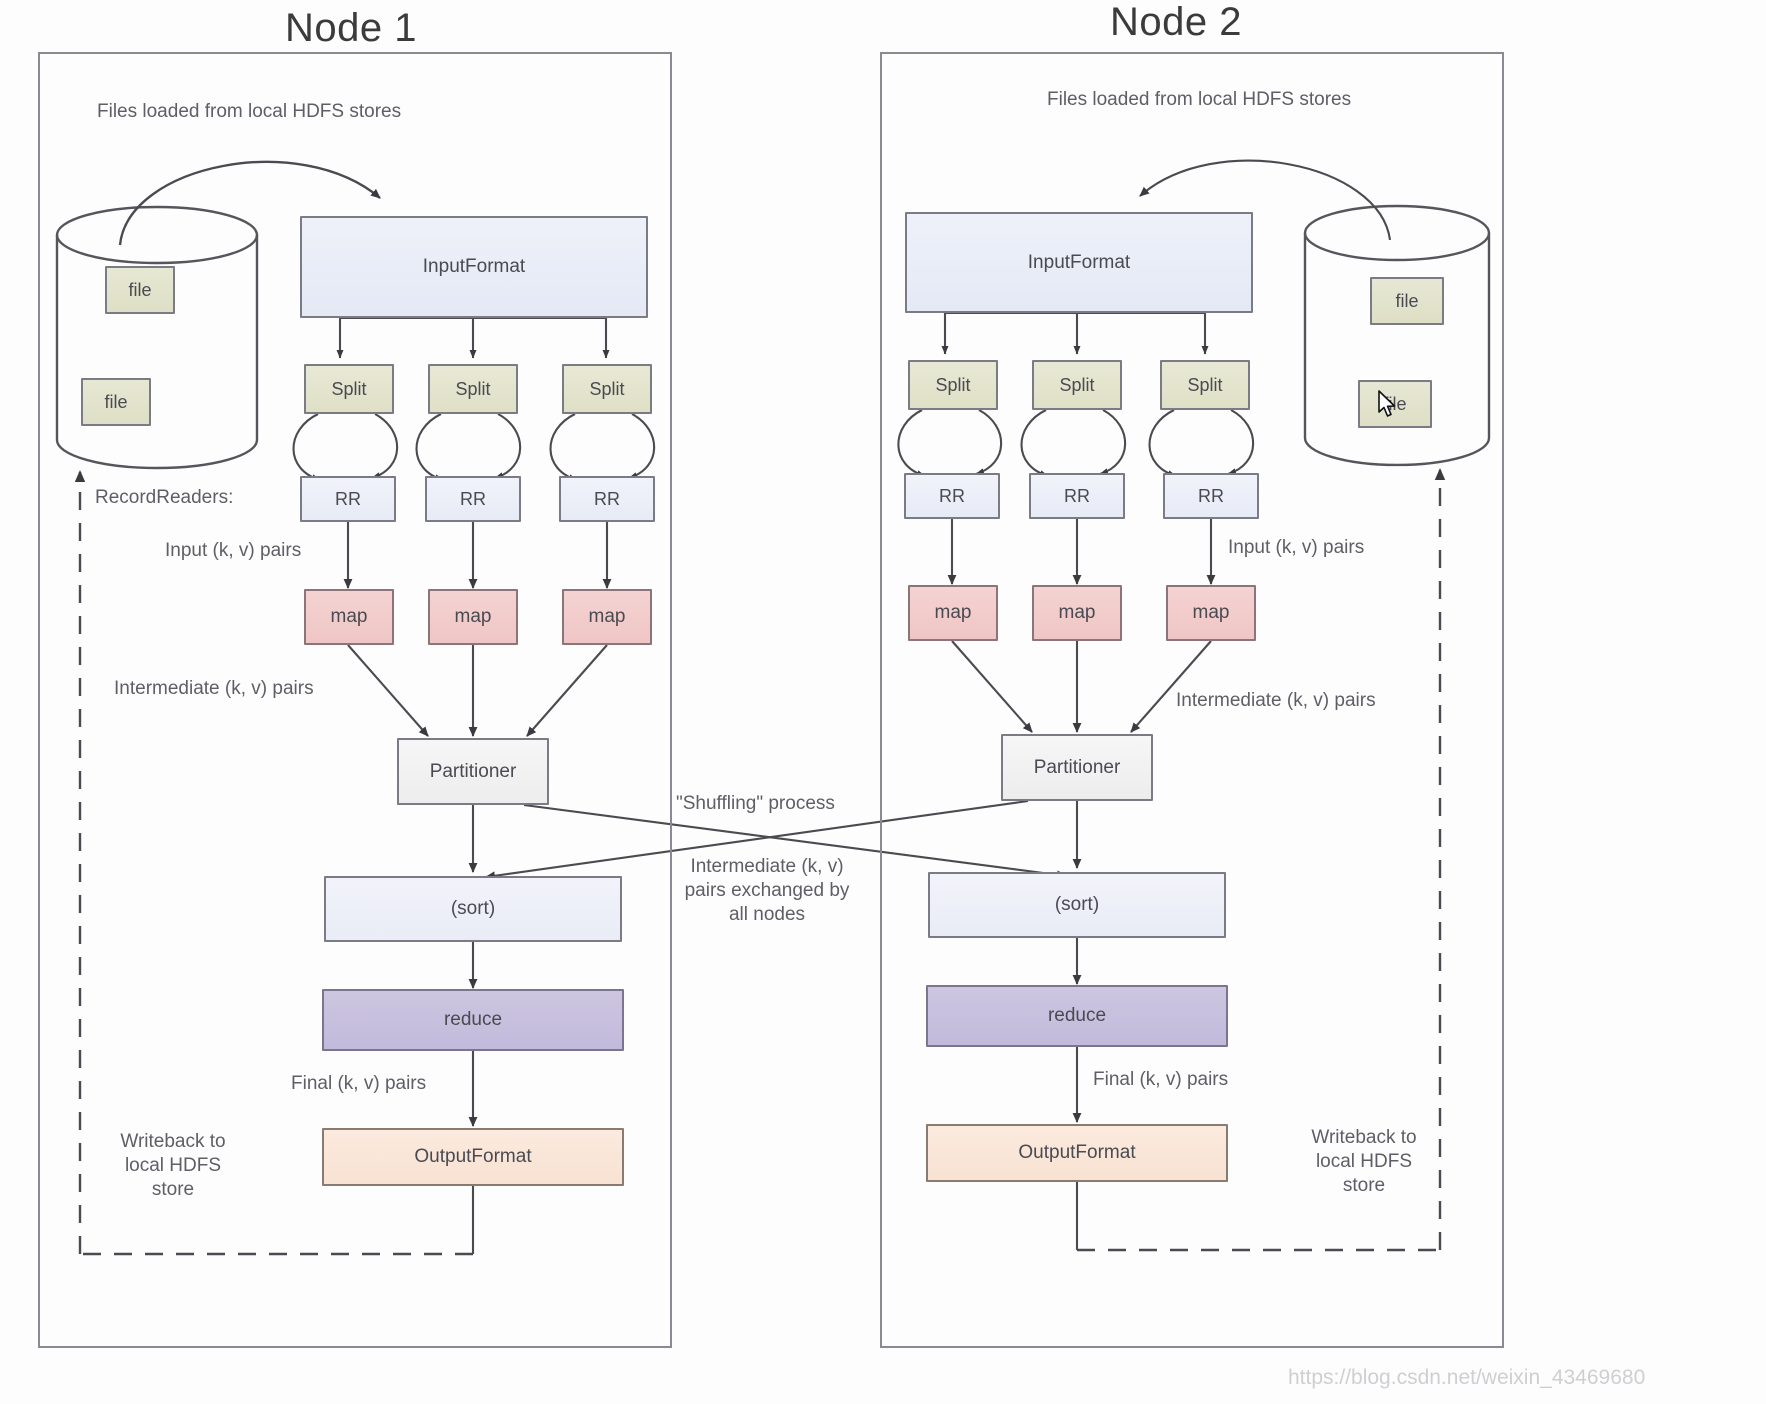 This screenshot has height=1404, width=1766. Describe the element at coordinates (1407, 301) in the screenshot. I see `node-2-file-1: file` at that location.